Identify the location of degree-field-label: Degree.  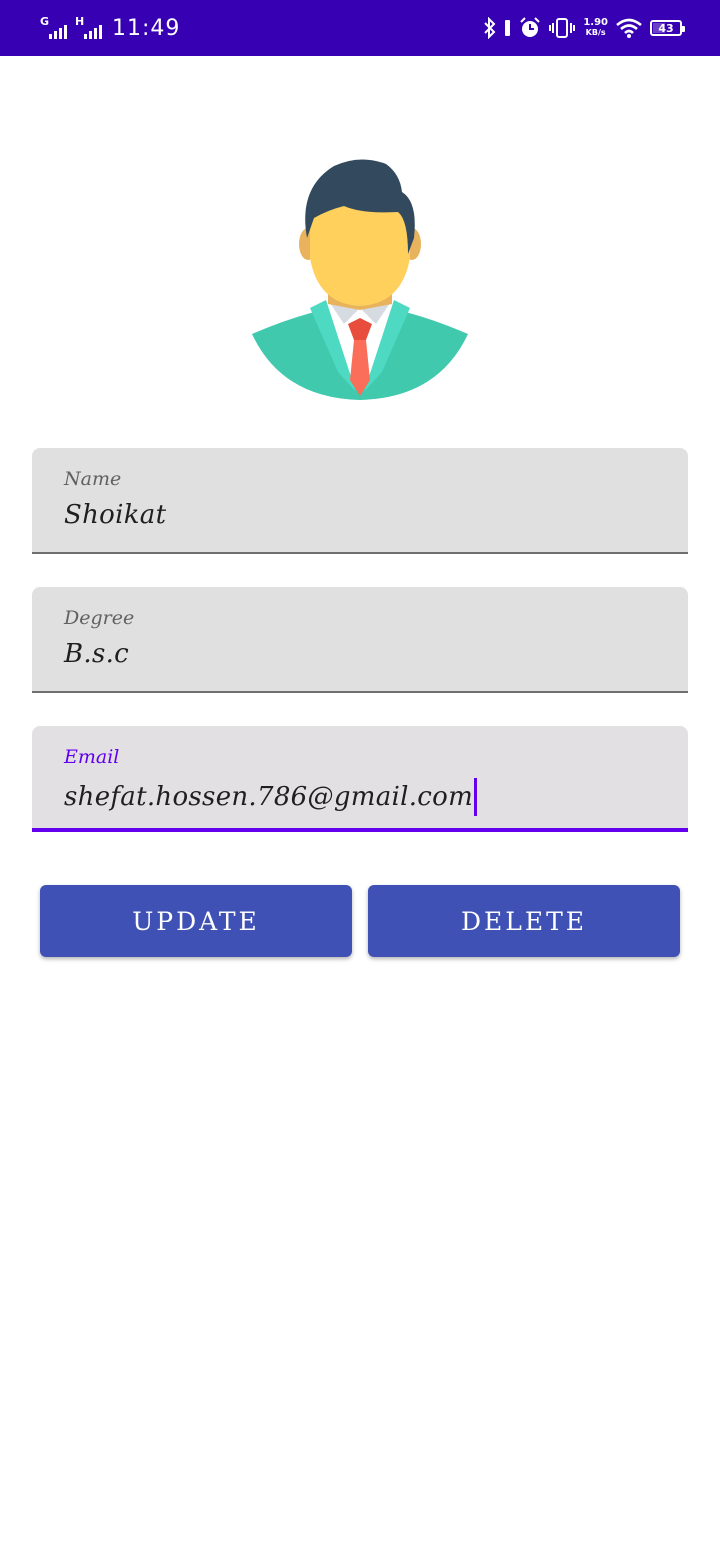
(99, 618).